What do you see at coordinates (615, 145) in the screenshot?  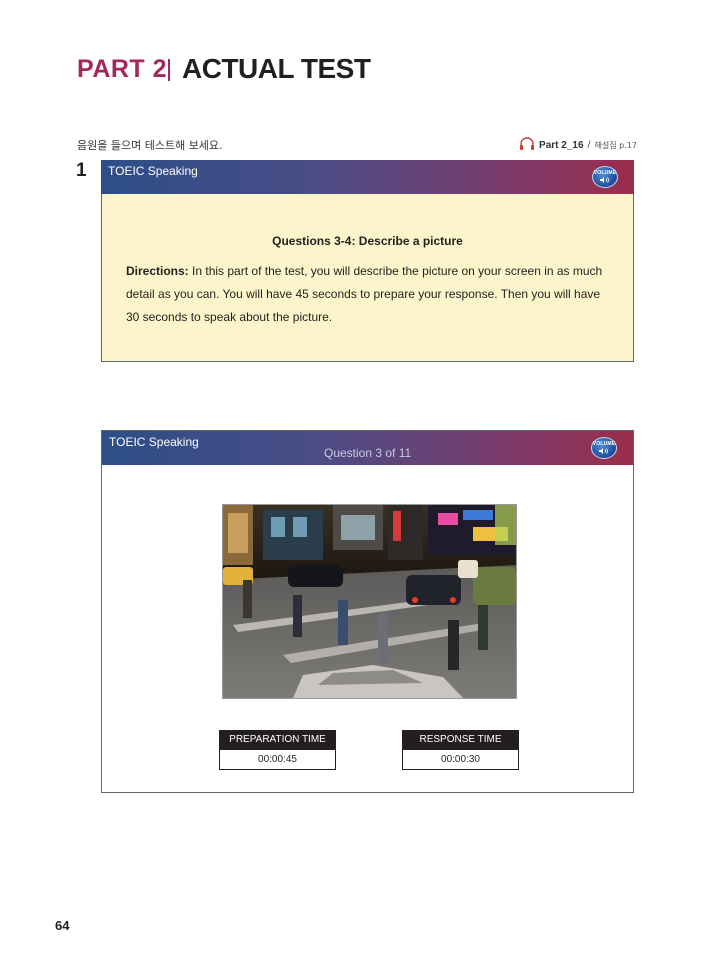 I see `explanation-ref: 해설집 p.17` at bounding box center [615, 145].